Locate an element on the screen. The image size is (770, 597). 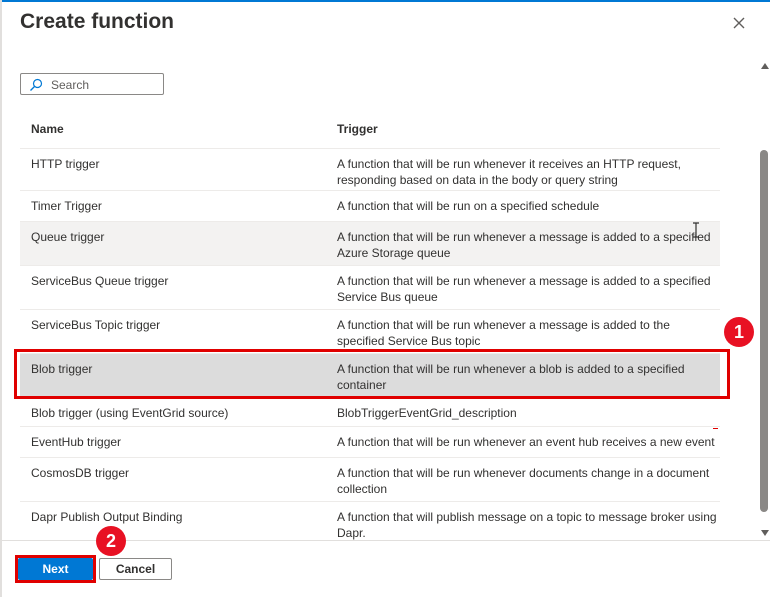
dialog-top-accent is located at coordinates (385, 1).